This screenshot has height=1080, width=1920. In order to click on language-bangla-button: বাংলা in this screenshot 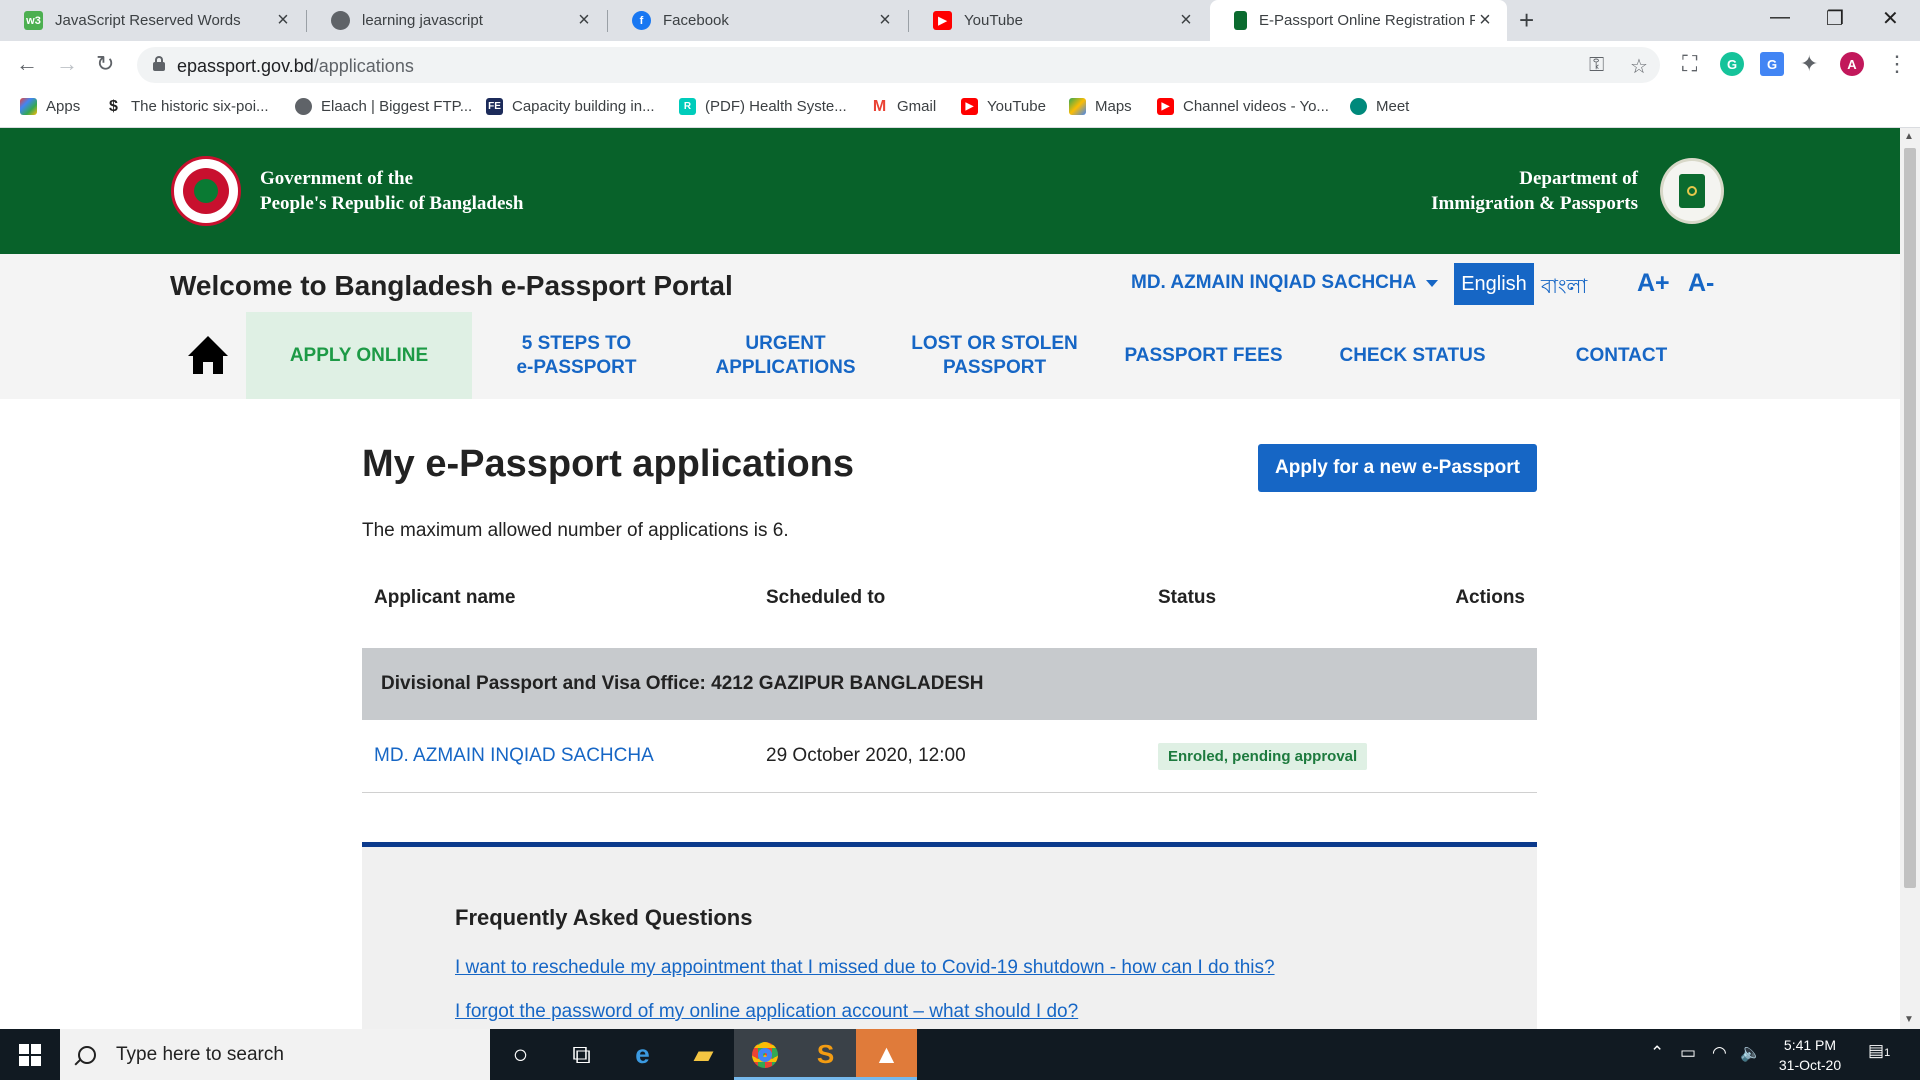, I will do `click(1564, 288)`.